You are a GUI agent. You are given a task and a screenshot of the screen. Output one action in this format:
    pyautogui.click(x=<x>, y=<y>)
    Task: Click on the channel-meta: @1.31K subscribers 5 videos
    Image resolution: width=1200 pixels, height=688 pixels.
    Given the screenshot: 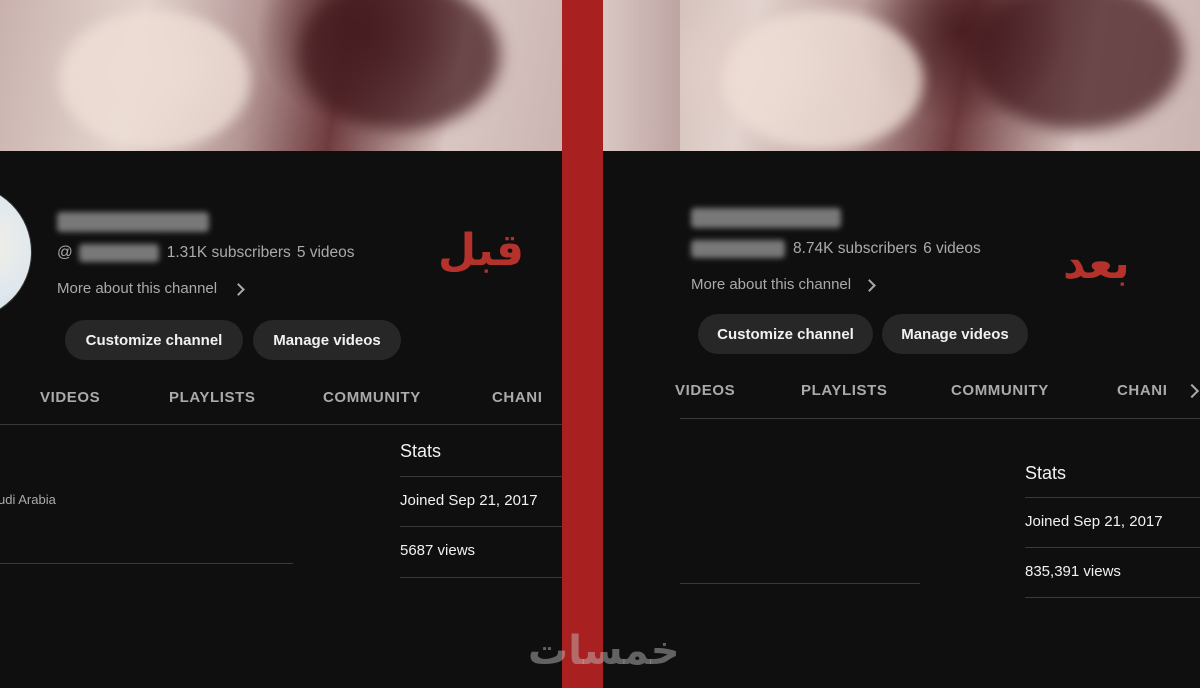 What is the action you would take?
    pyautogui.click(x=209, y=253)
    